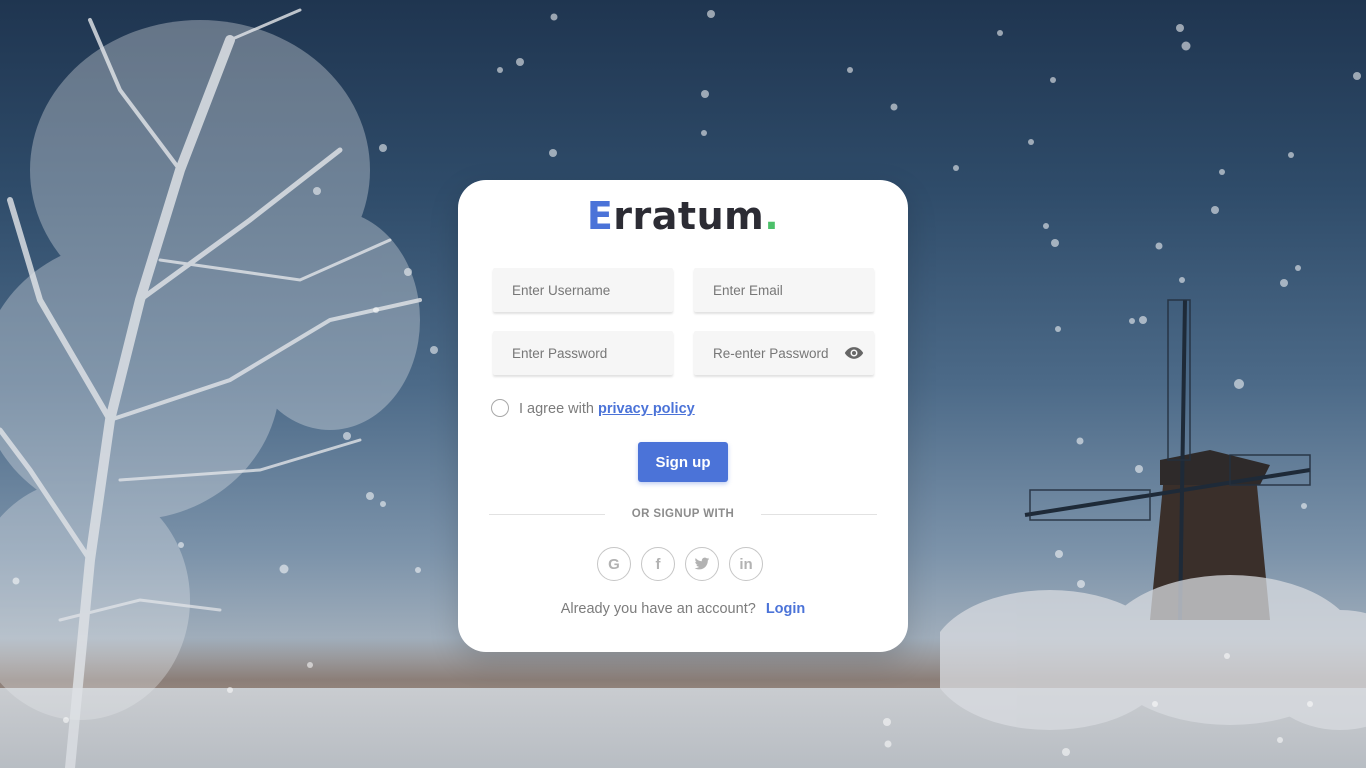  What do you see at coordinates (785, 609) in the screenshot?
I see `login-link: Login` at bounding box center [785, 609].